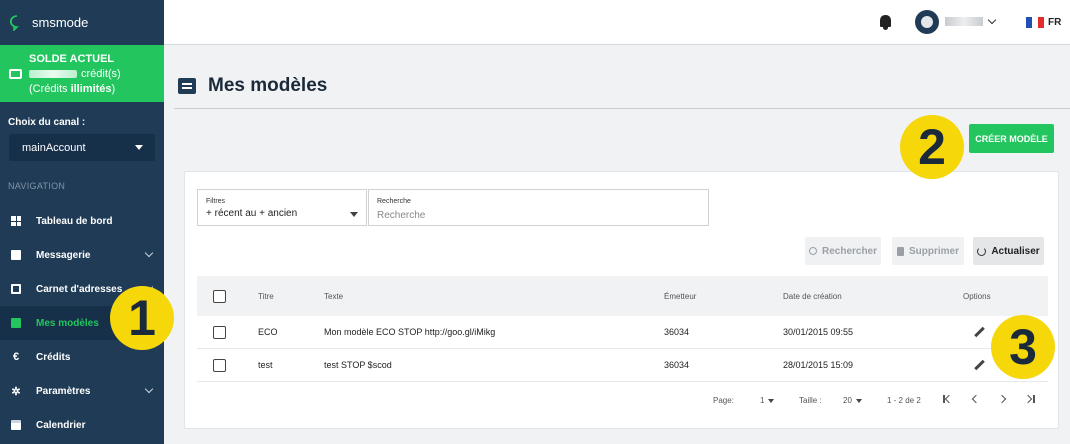 The height and width of the screenshot is (444, 1070). I want to click on page-title: Mes modèles, so click(268, 85).